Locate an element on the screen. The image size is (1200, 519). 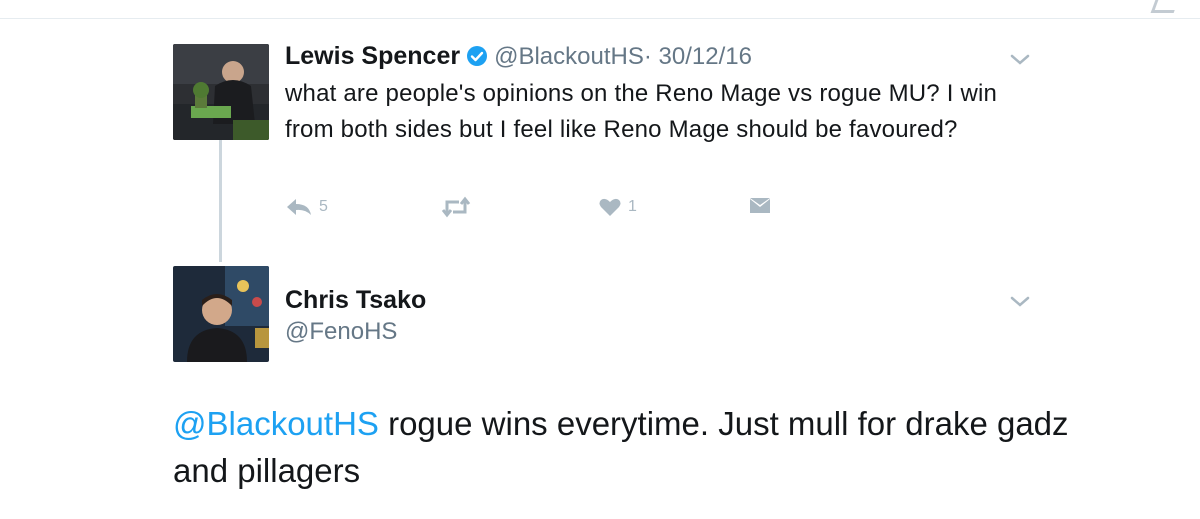
partial-icon is located at coordinates (1164, 6).